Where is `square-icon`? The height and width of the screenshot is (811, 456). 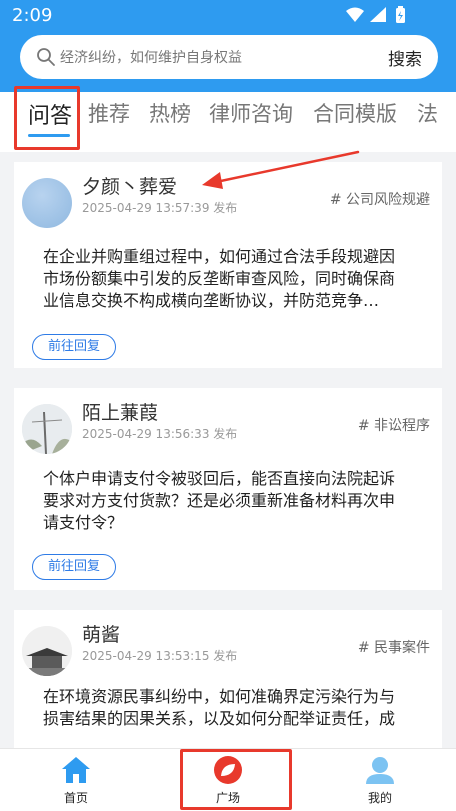
square-icon is located at coordinates (228, 770).